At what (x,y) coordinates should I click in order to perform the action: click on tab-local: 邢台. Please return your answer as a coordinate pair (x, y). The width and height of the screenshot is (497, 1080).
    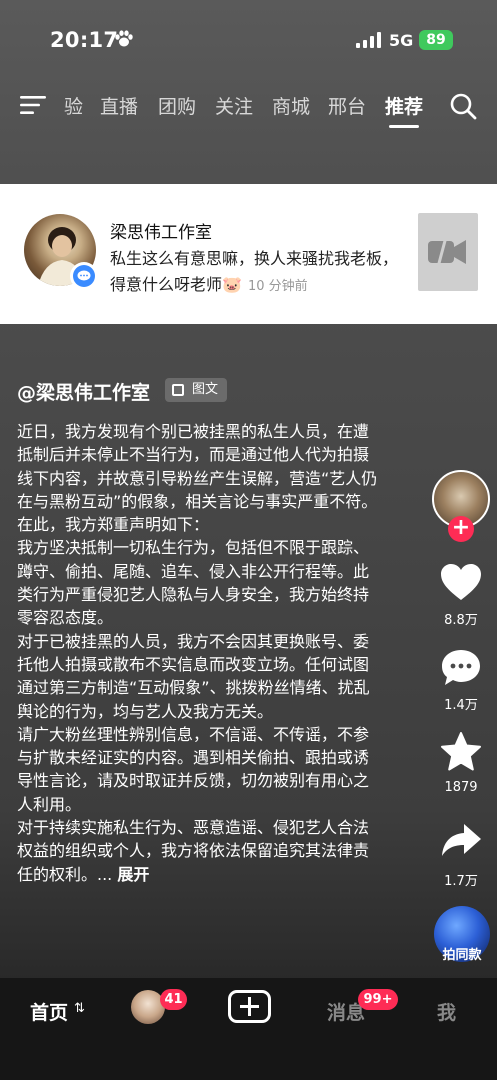
    Looking at the image, I should click on (347, 105).